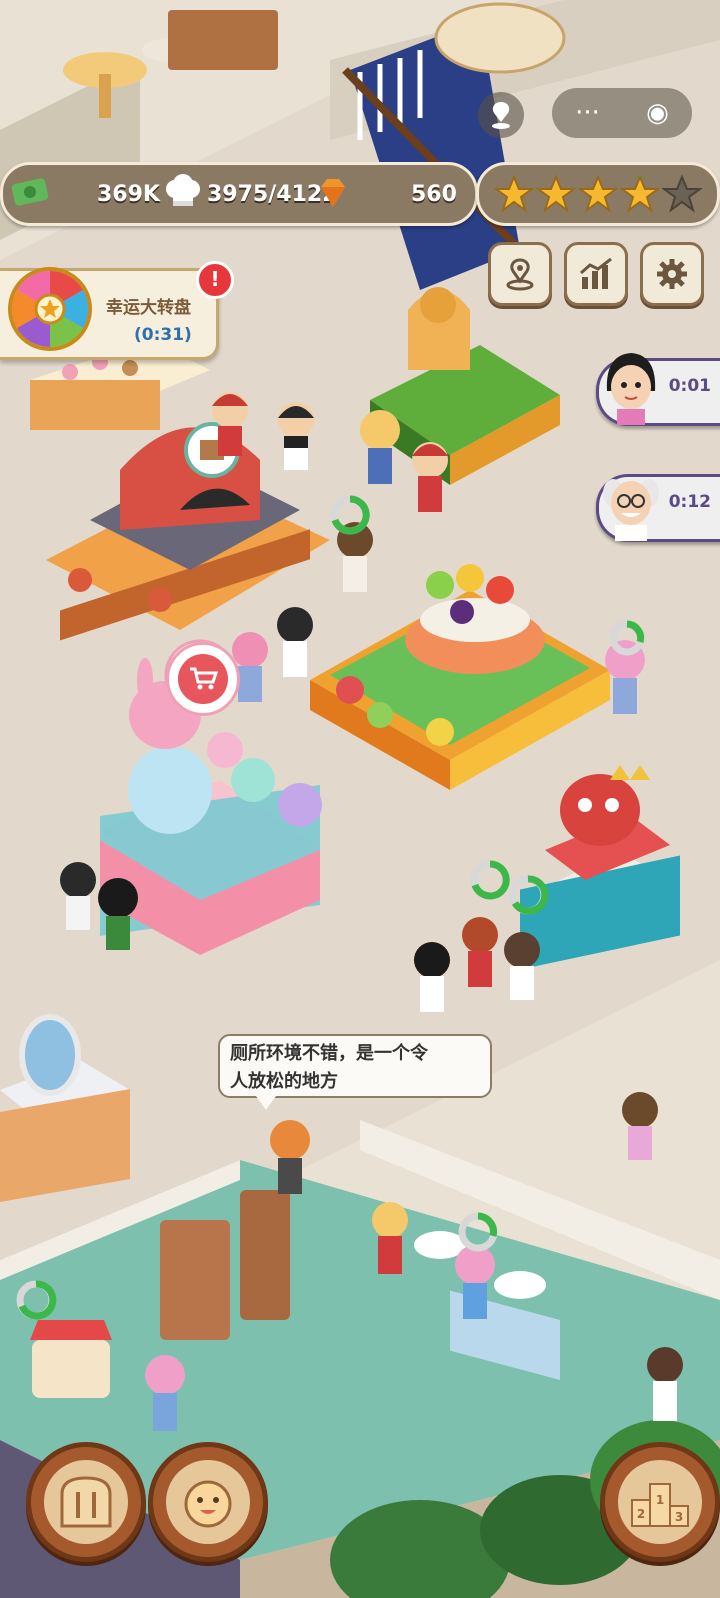 This screenshot has width=720, height=1598. What do you see at coordinates (148, 308) in the screenshot?
I see `lucky-wheel-title: 幸运大转盘` at bounding box center [148, 308].